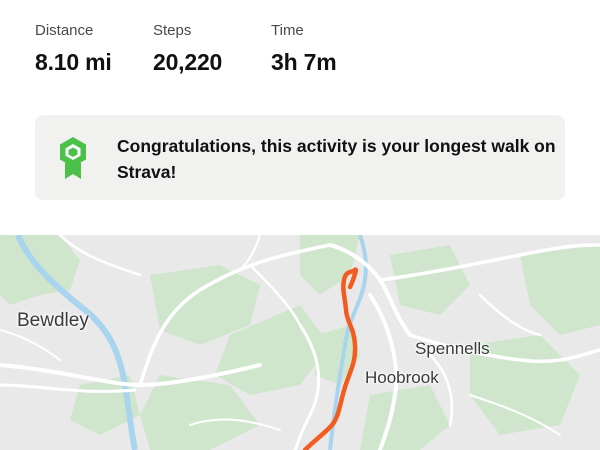  I want to click on activity-stats: Distance 8.10 mi Steps 20,220 Time 3h 7m, so click(203, 49).